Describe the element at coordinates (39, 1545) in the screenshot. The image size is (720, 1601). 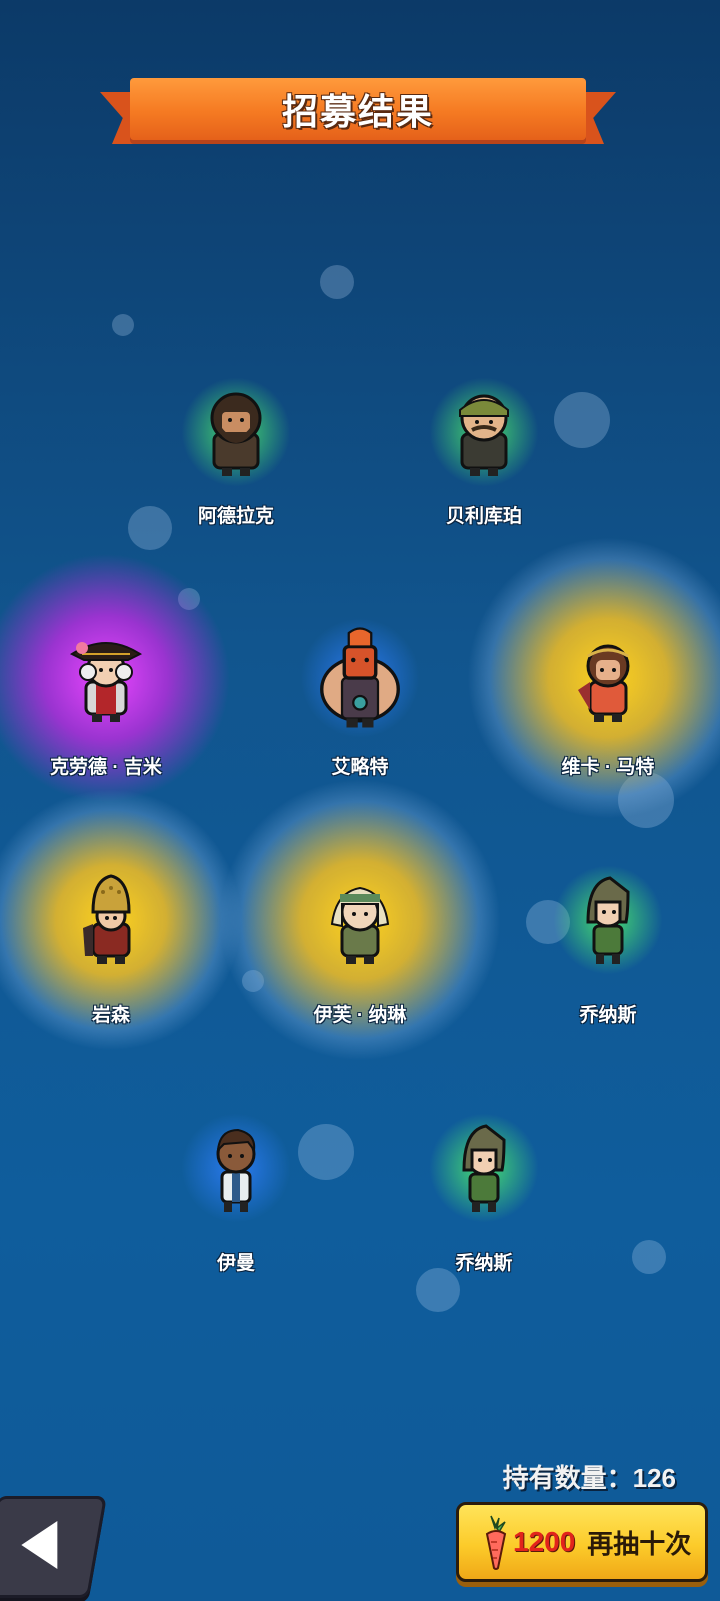
I see `back-arrow-icon` at that location.